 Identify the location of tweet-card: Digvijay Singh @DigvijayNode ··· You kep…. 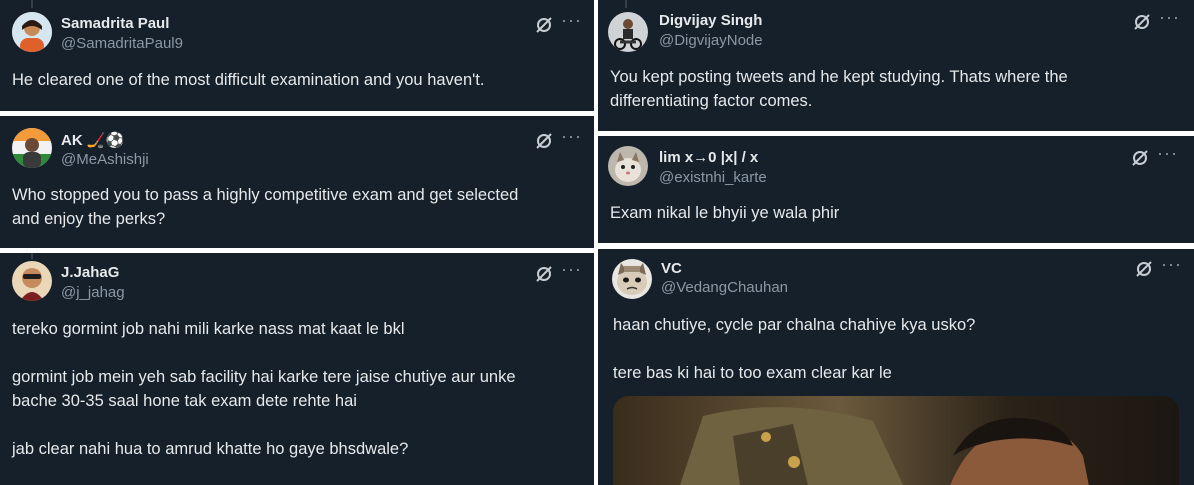
(896, 65).